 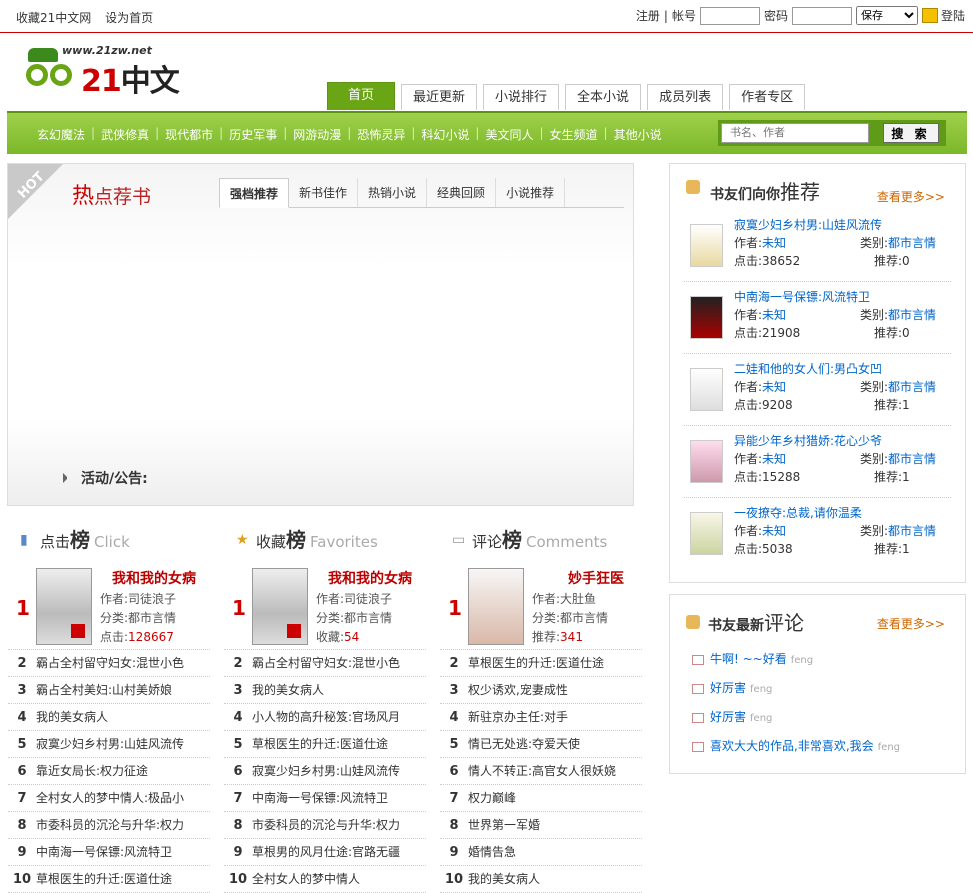 I want to click on bar-chart-icon: ▮, so click(x=24, y=540).